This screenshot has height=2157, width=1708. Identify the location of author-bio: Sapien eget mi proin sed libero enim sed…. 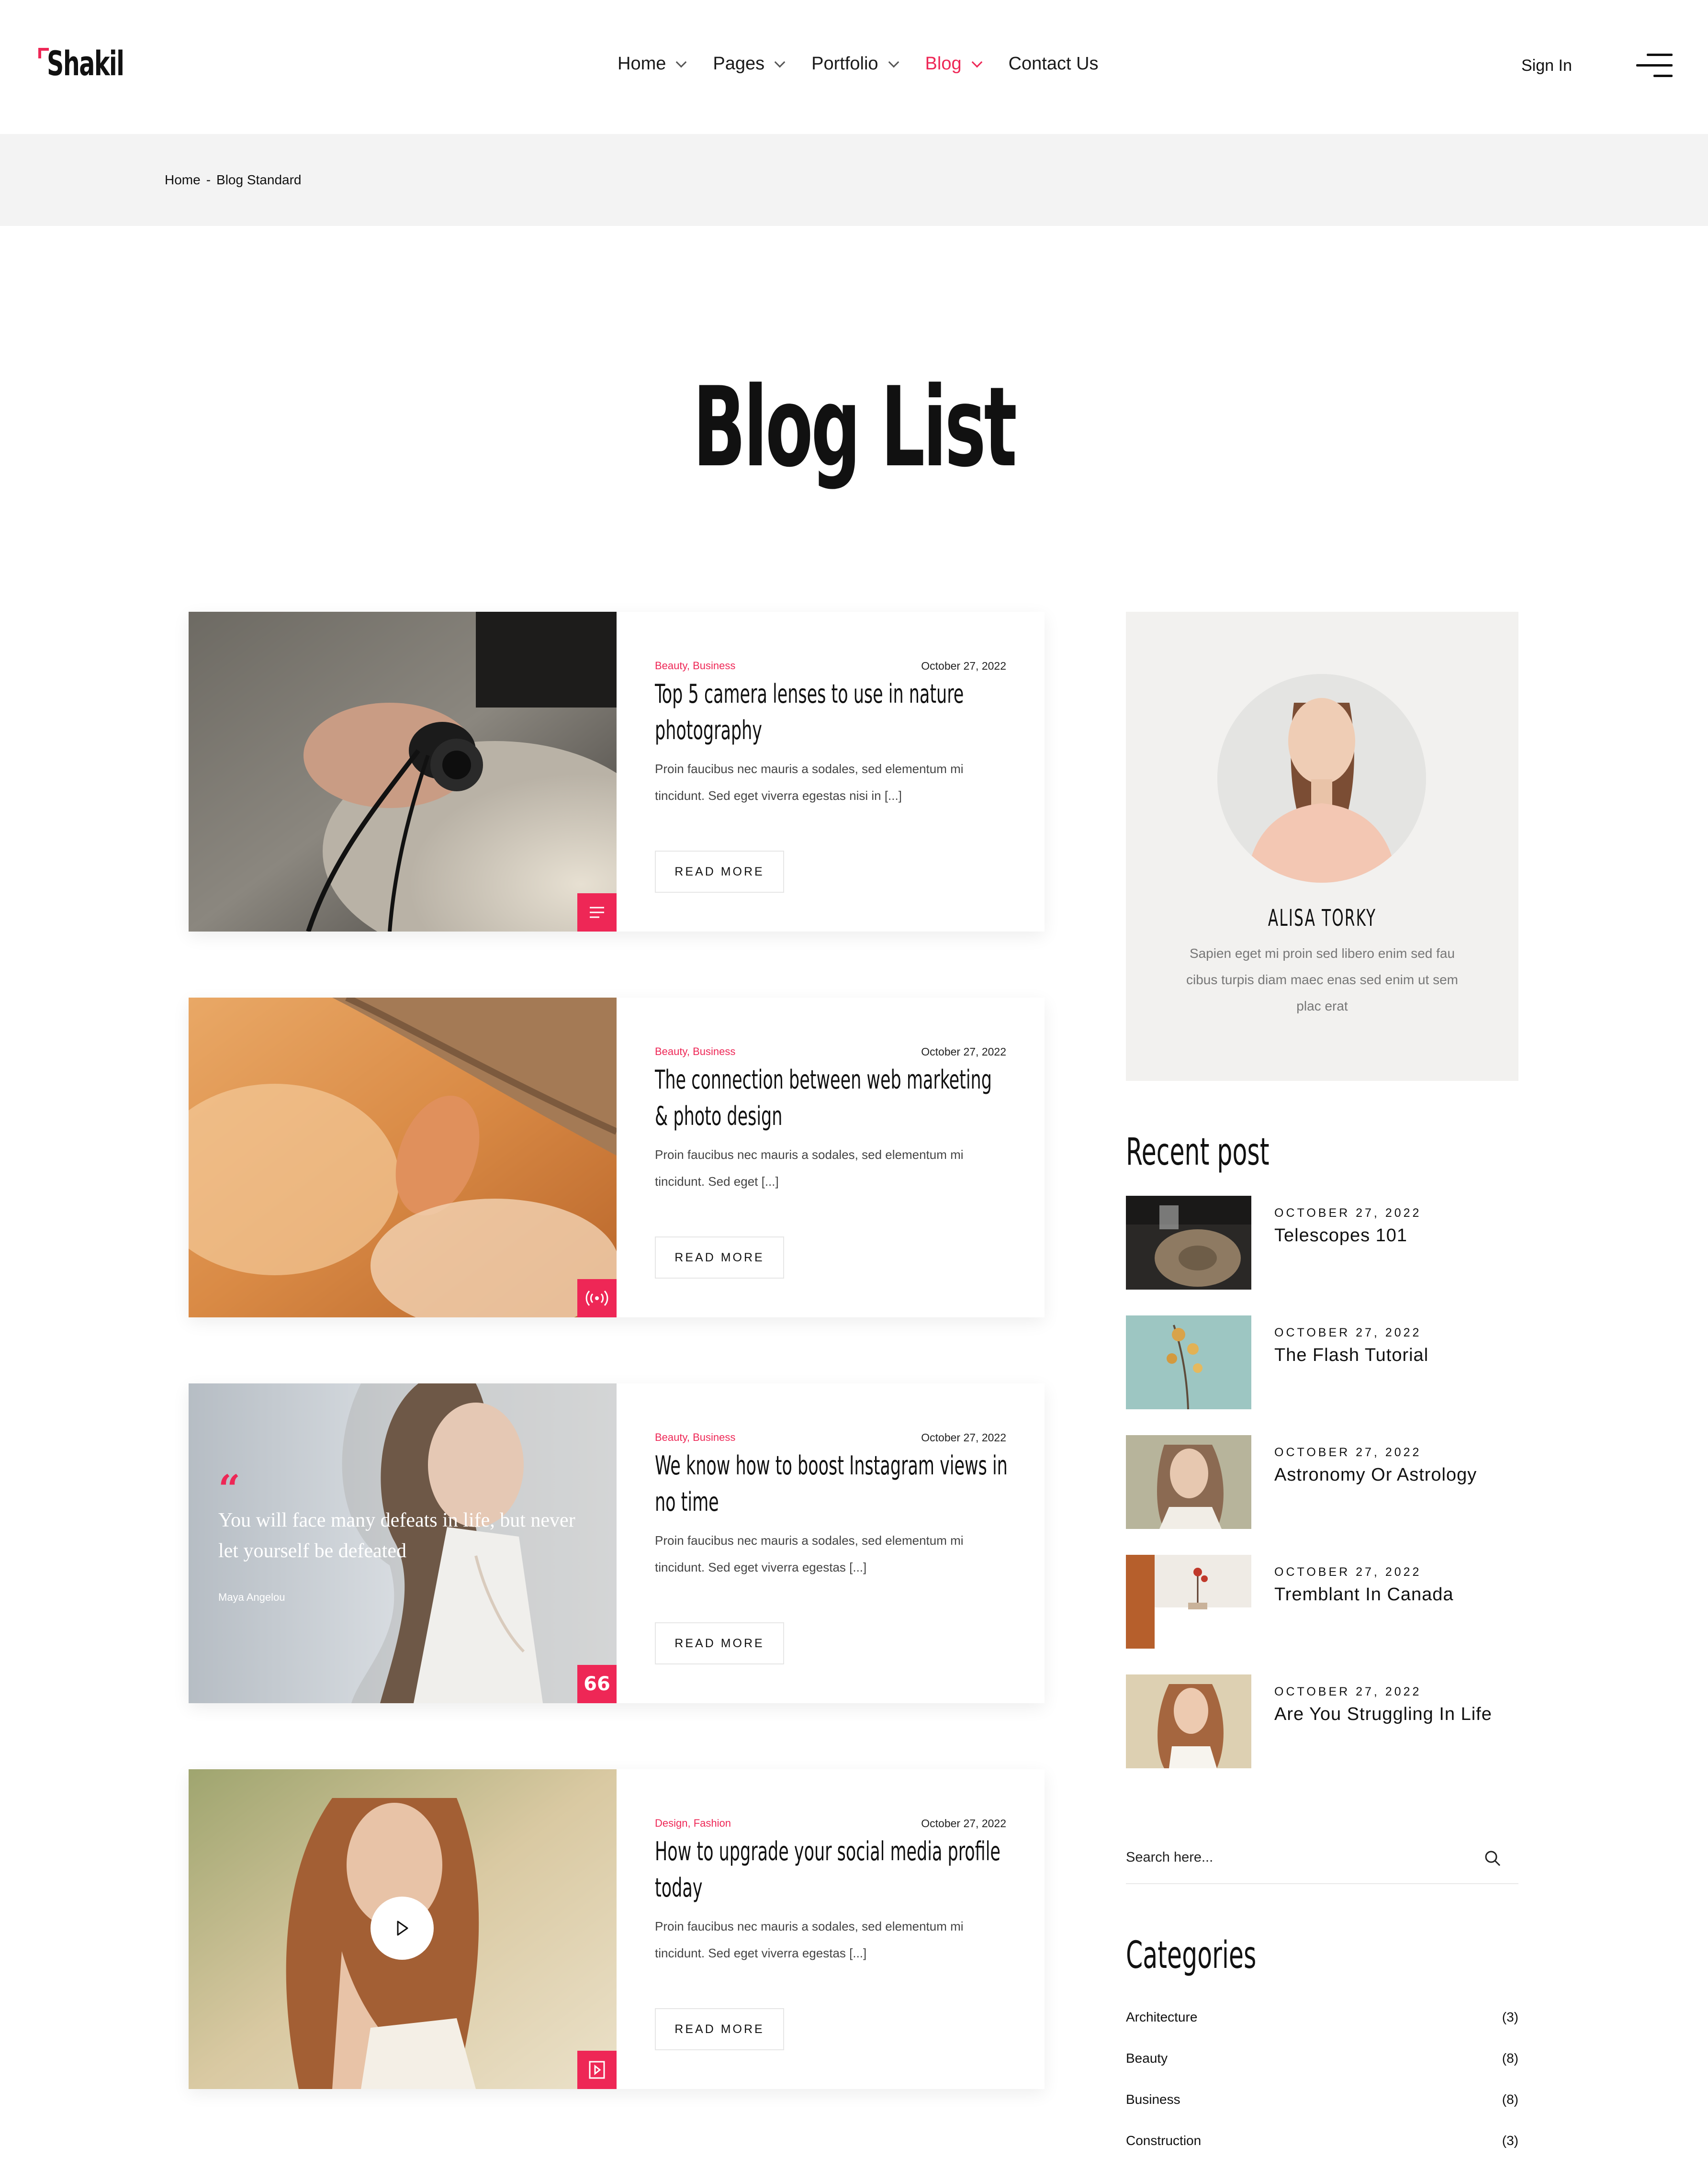
(1322, 979).